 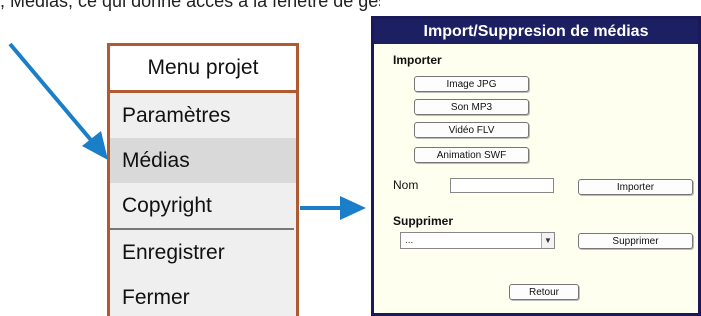 What do you see at coordinates (333, 208) in the screenshot?
I see `right-arrow` at bounding box center [333, 208].